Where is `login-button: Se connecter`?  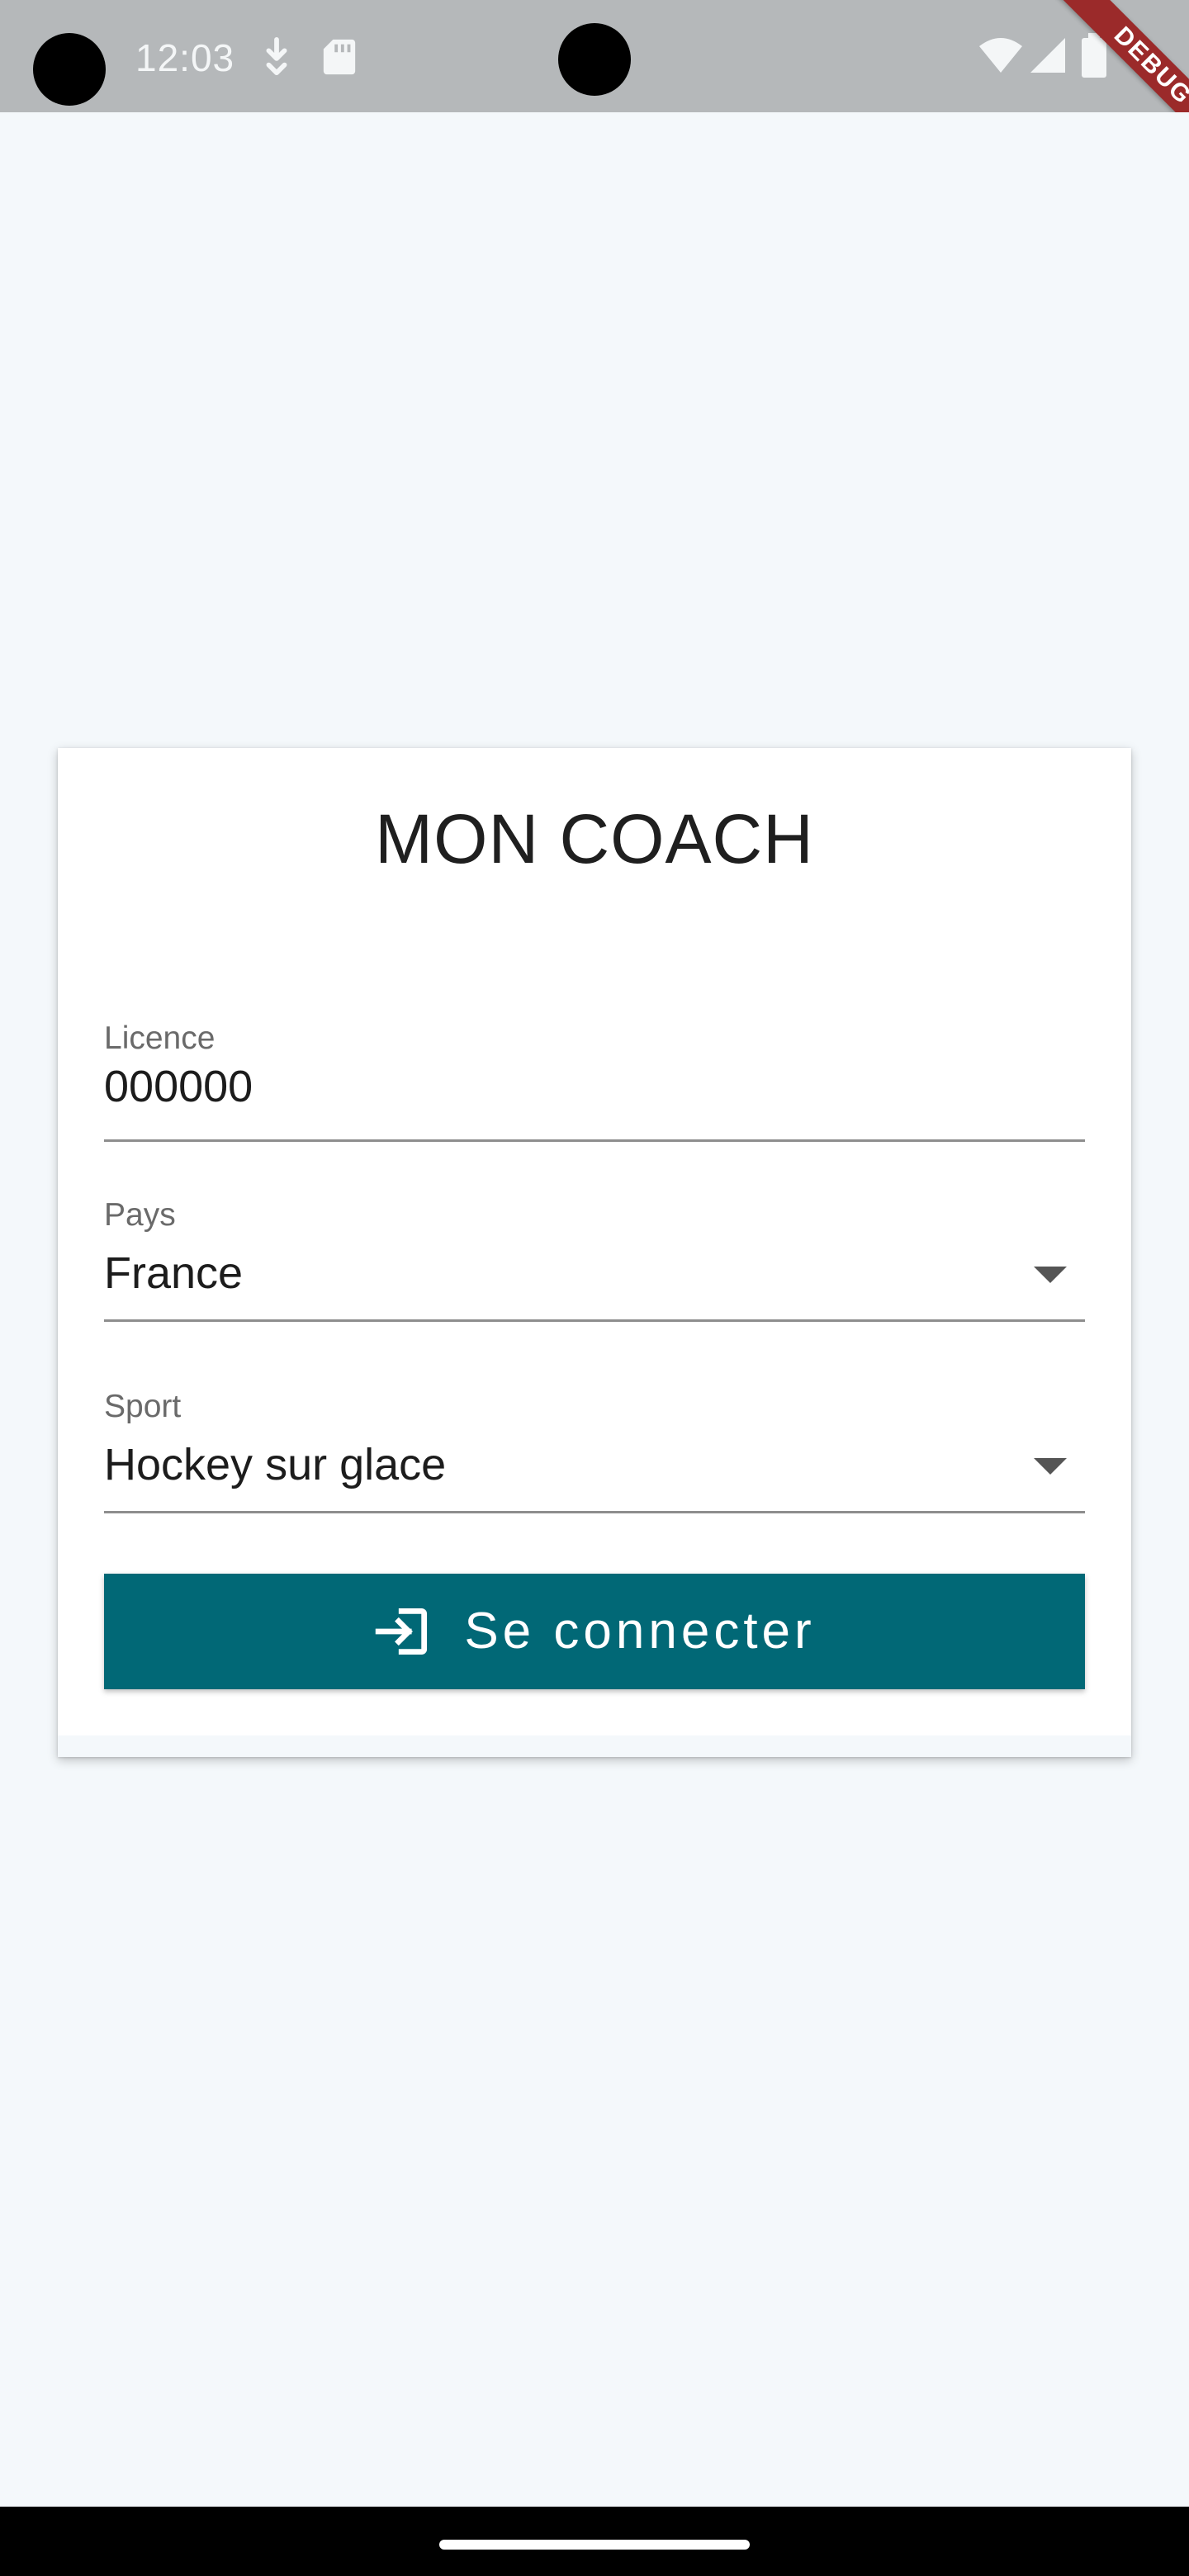 login-button: Se connecter is located at coordinates (594, 1631).